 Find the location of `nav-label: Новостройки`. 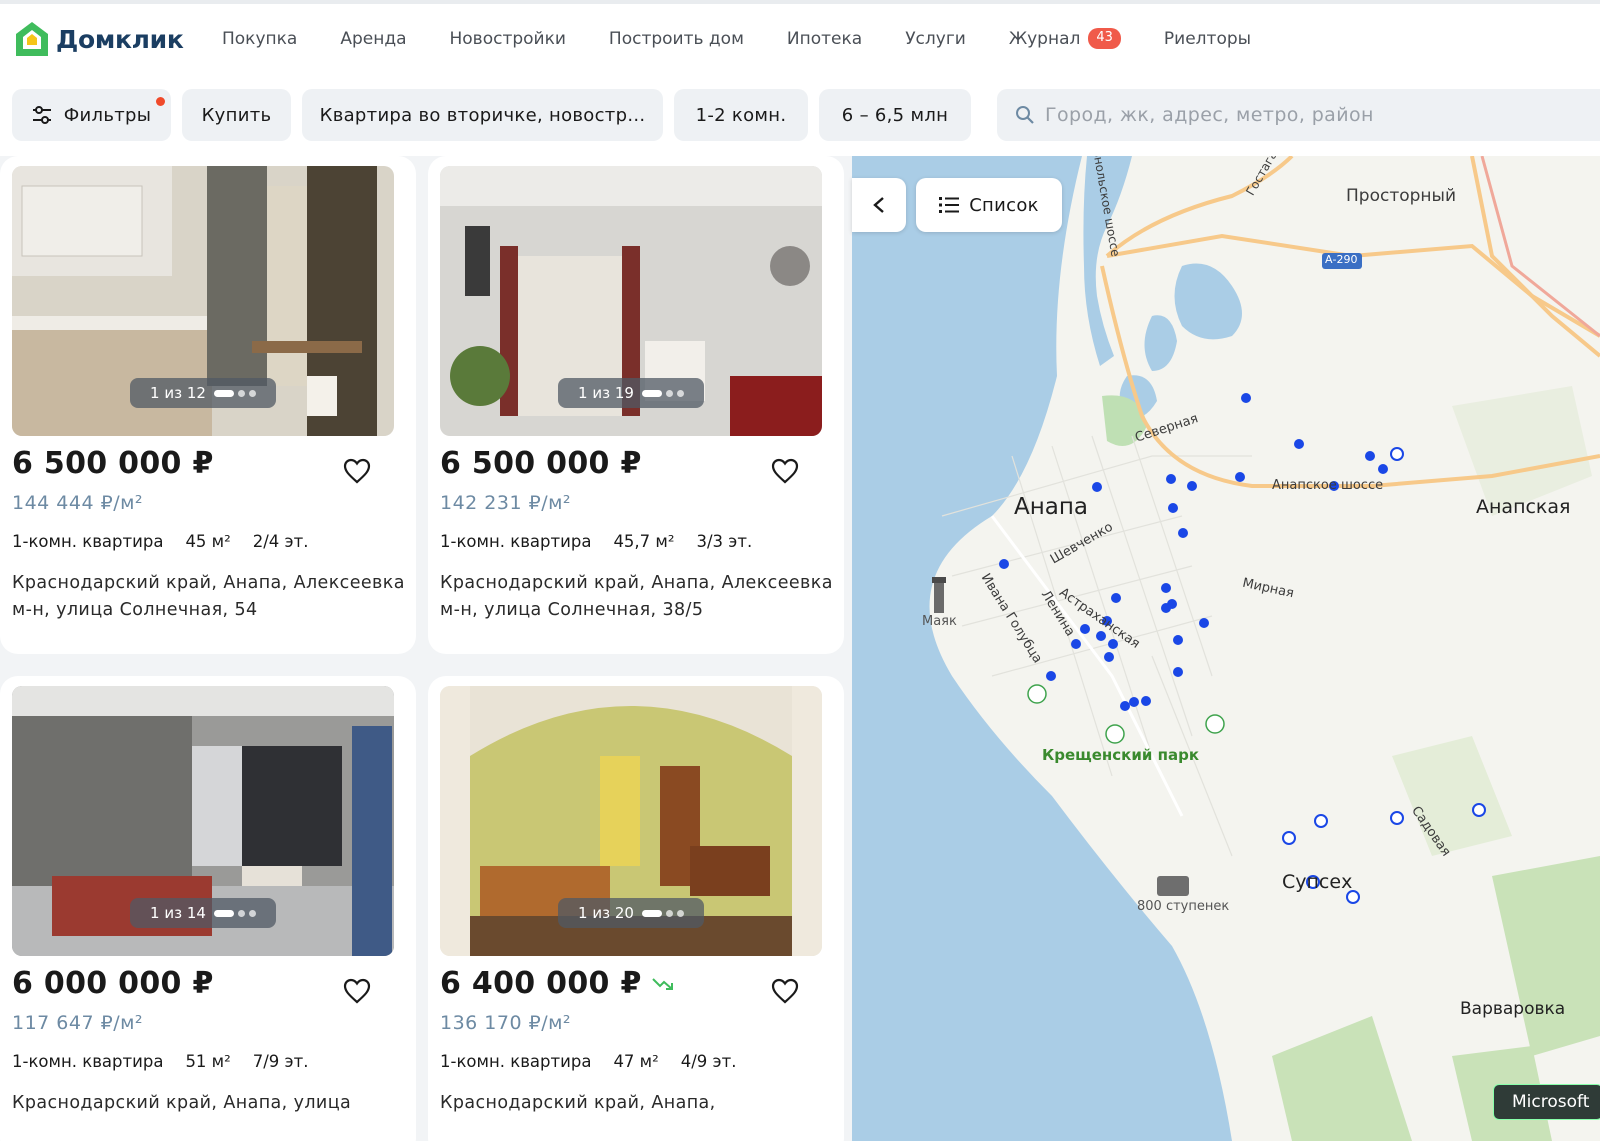

nav-label: Новостройки is located at coordinates (507, 38).